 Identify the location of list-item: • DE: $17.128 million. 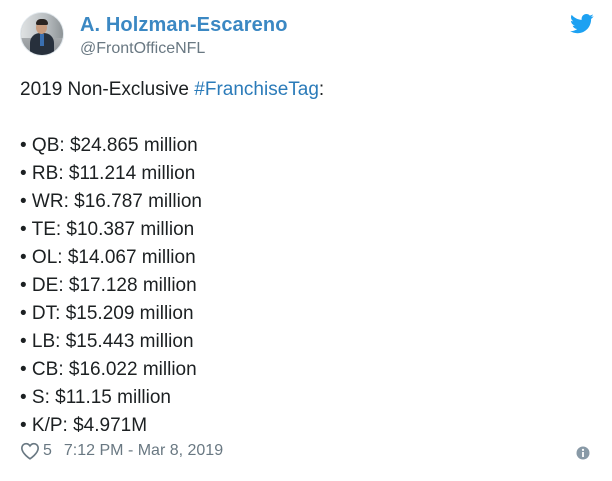
(108, 285).